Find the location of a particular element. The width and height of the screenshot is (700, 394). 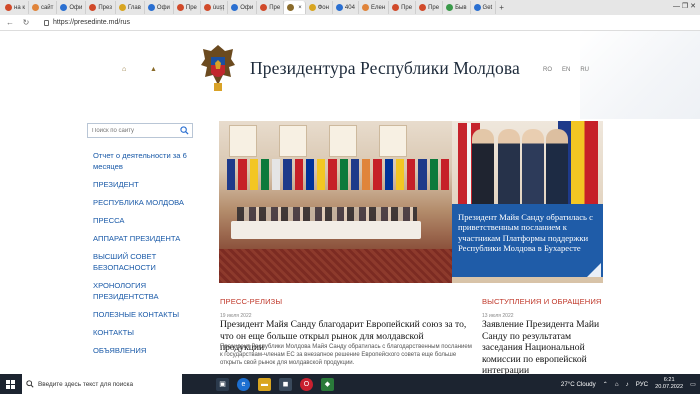

url-field: https://presedinte.md/rus is located at coordinates (87, 22).